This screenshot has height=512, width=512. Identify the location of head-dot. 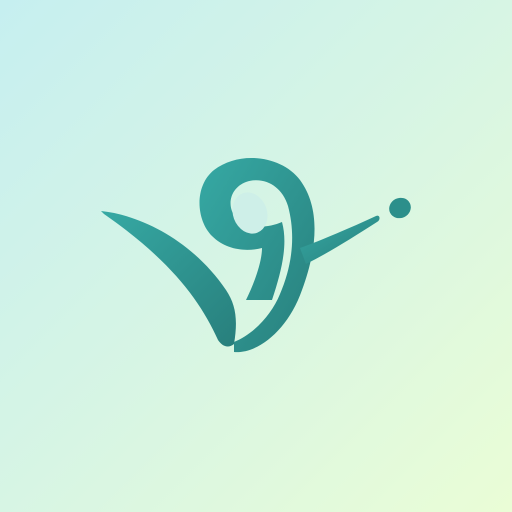
(400, 208).